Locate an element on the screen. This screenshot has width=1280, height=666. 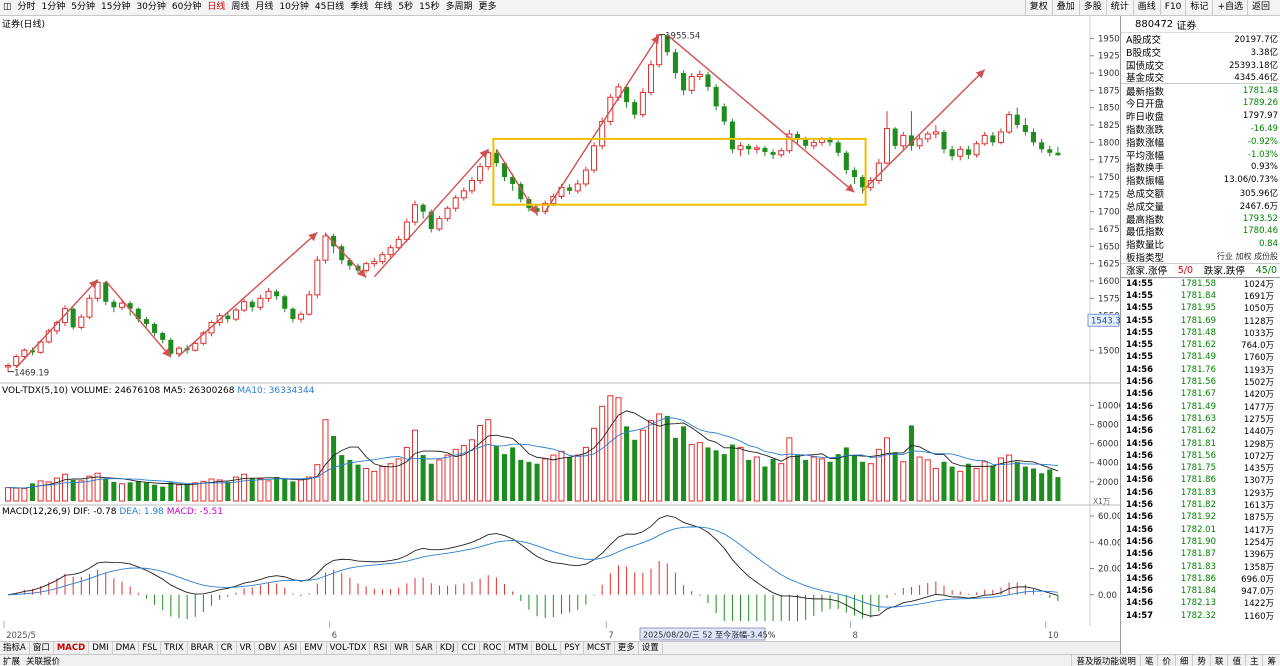
turnover-value: 3.38亿 is located at coordinates (1264, 53).